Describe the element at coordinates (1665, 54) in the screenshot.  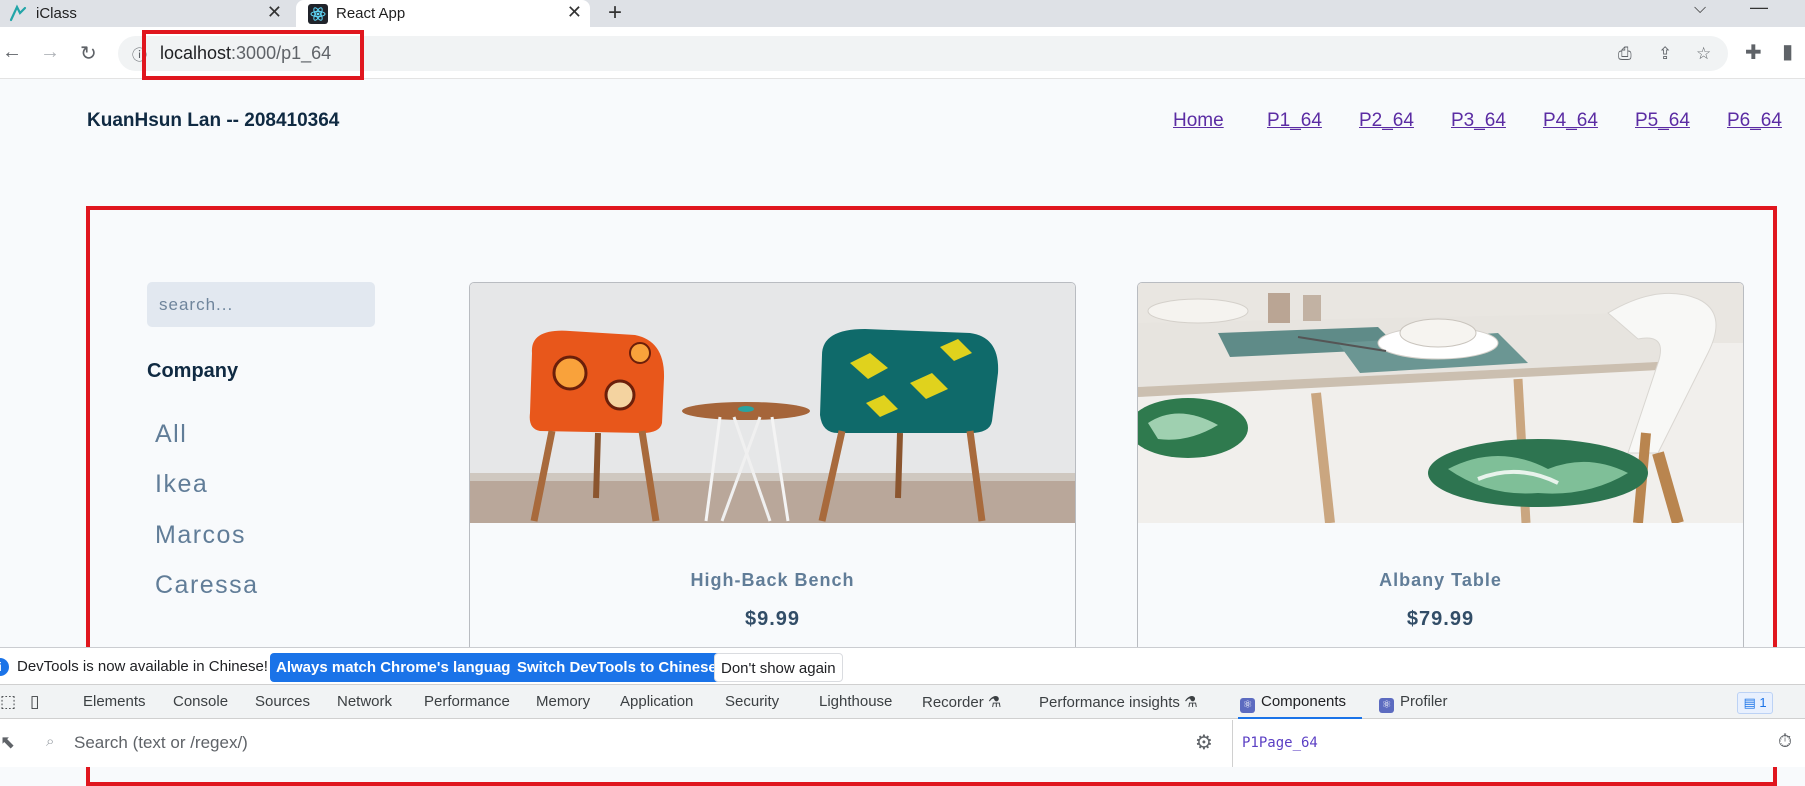
I see `share-icon: ⇪` at that location.